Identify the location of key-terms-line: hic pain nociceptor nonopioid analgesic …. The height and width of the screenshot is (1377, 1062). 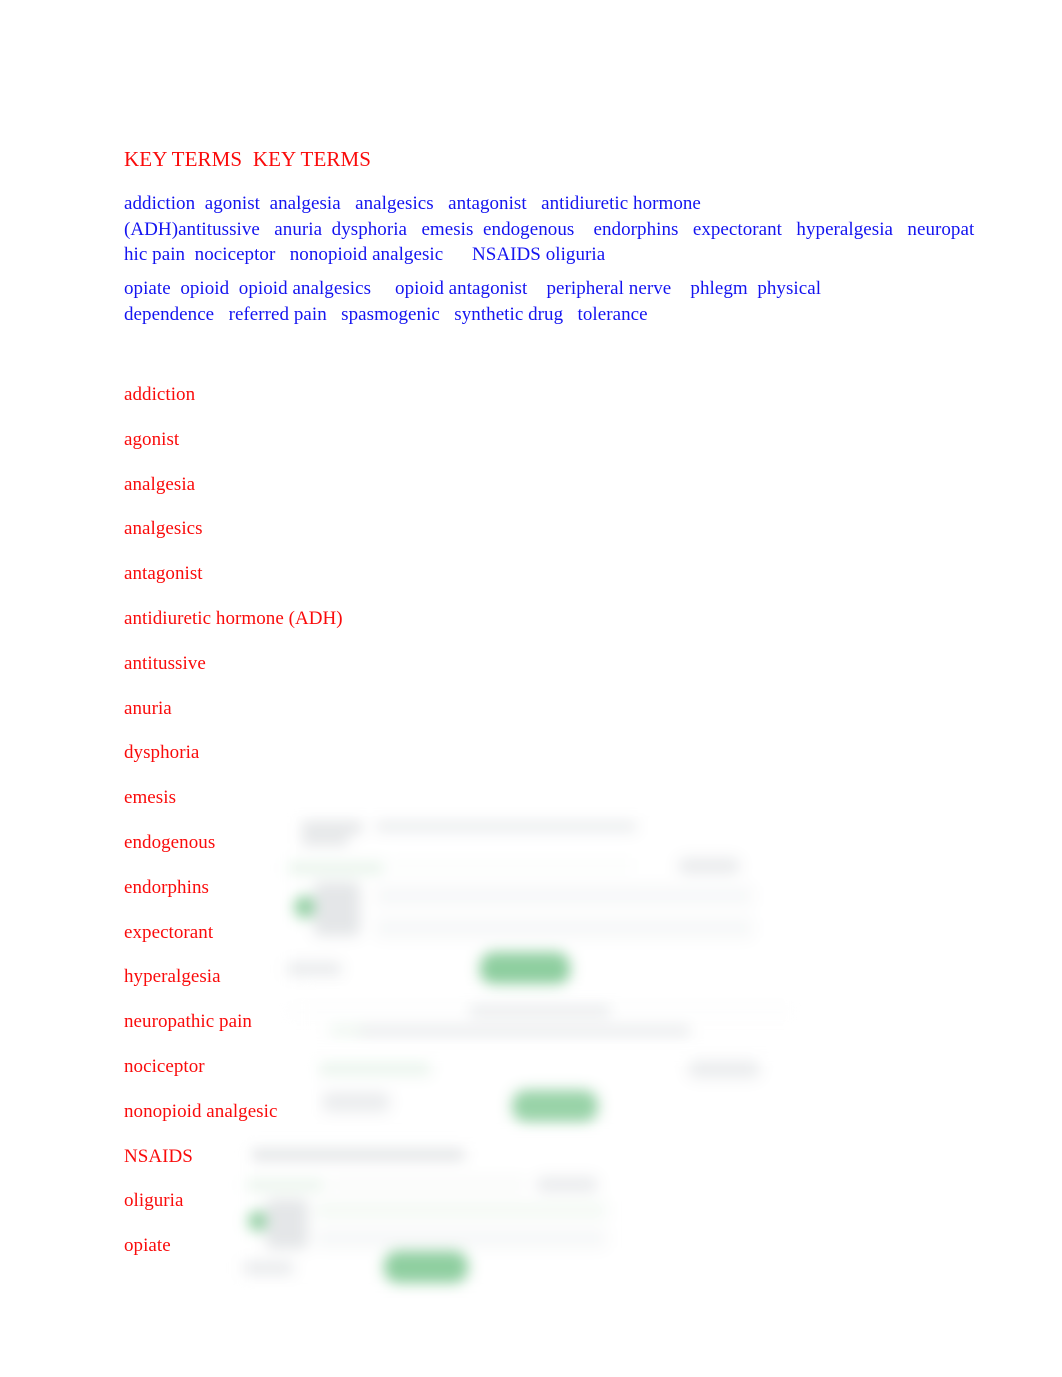
(365, 254).